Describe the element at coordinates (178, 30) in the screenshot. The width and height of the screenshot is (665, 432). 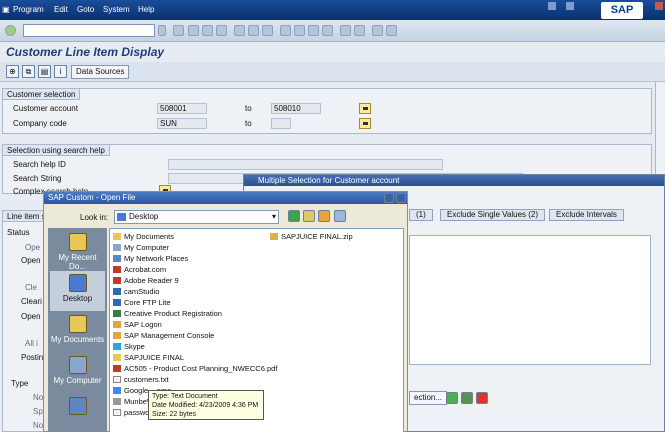
I see `save-icon` at that location.